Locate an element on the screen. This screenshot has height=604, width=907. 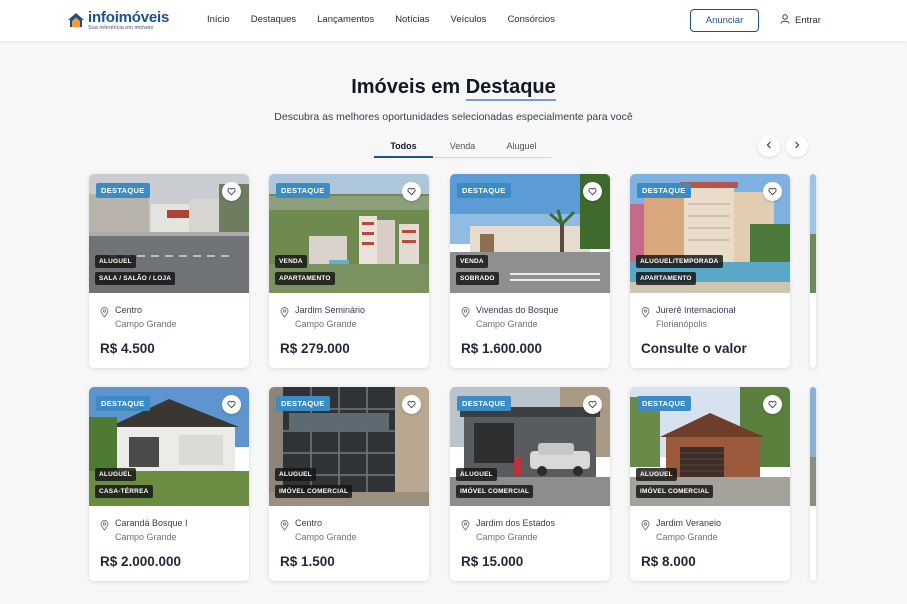
nav-destaques: Destaques is located at coordinates (273, 19).